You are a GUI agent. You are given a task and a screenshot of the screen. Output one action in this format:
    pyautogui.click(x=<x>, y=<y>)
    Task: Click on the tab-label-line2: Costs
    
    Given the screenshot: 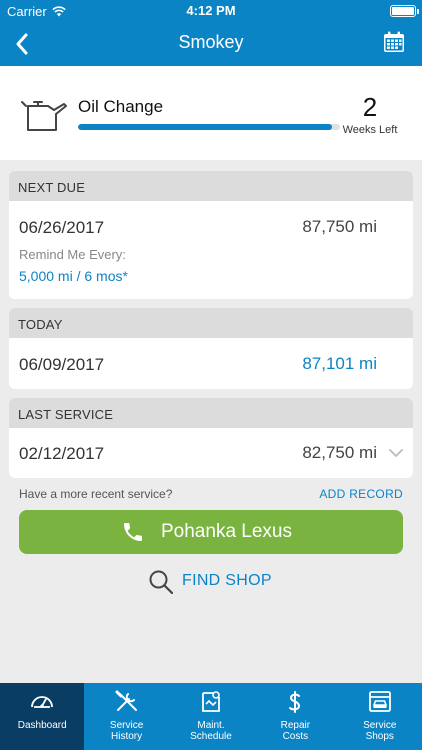 What is the action you would take?
    pyautogui.click(x=295, y=736)
    